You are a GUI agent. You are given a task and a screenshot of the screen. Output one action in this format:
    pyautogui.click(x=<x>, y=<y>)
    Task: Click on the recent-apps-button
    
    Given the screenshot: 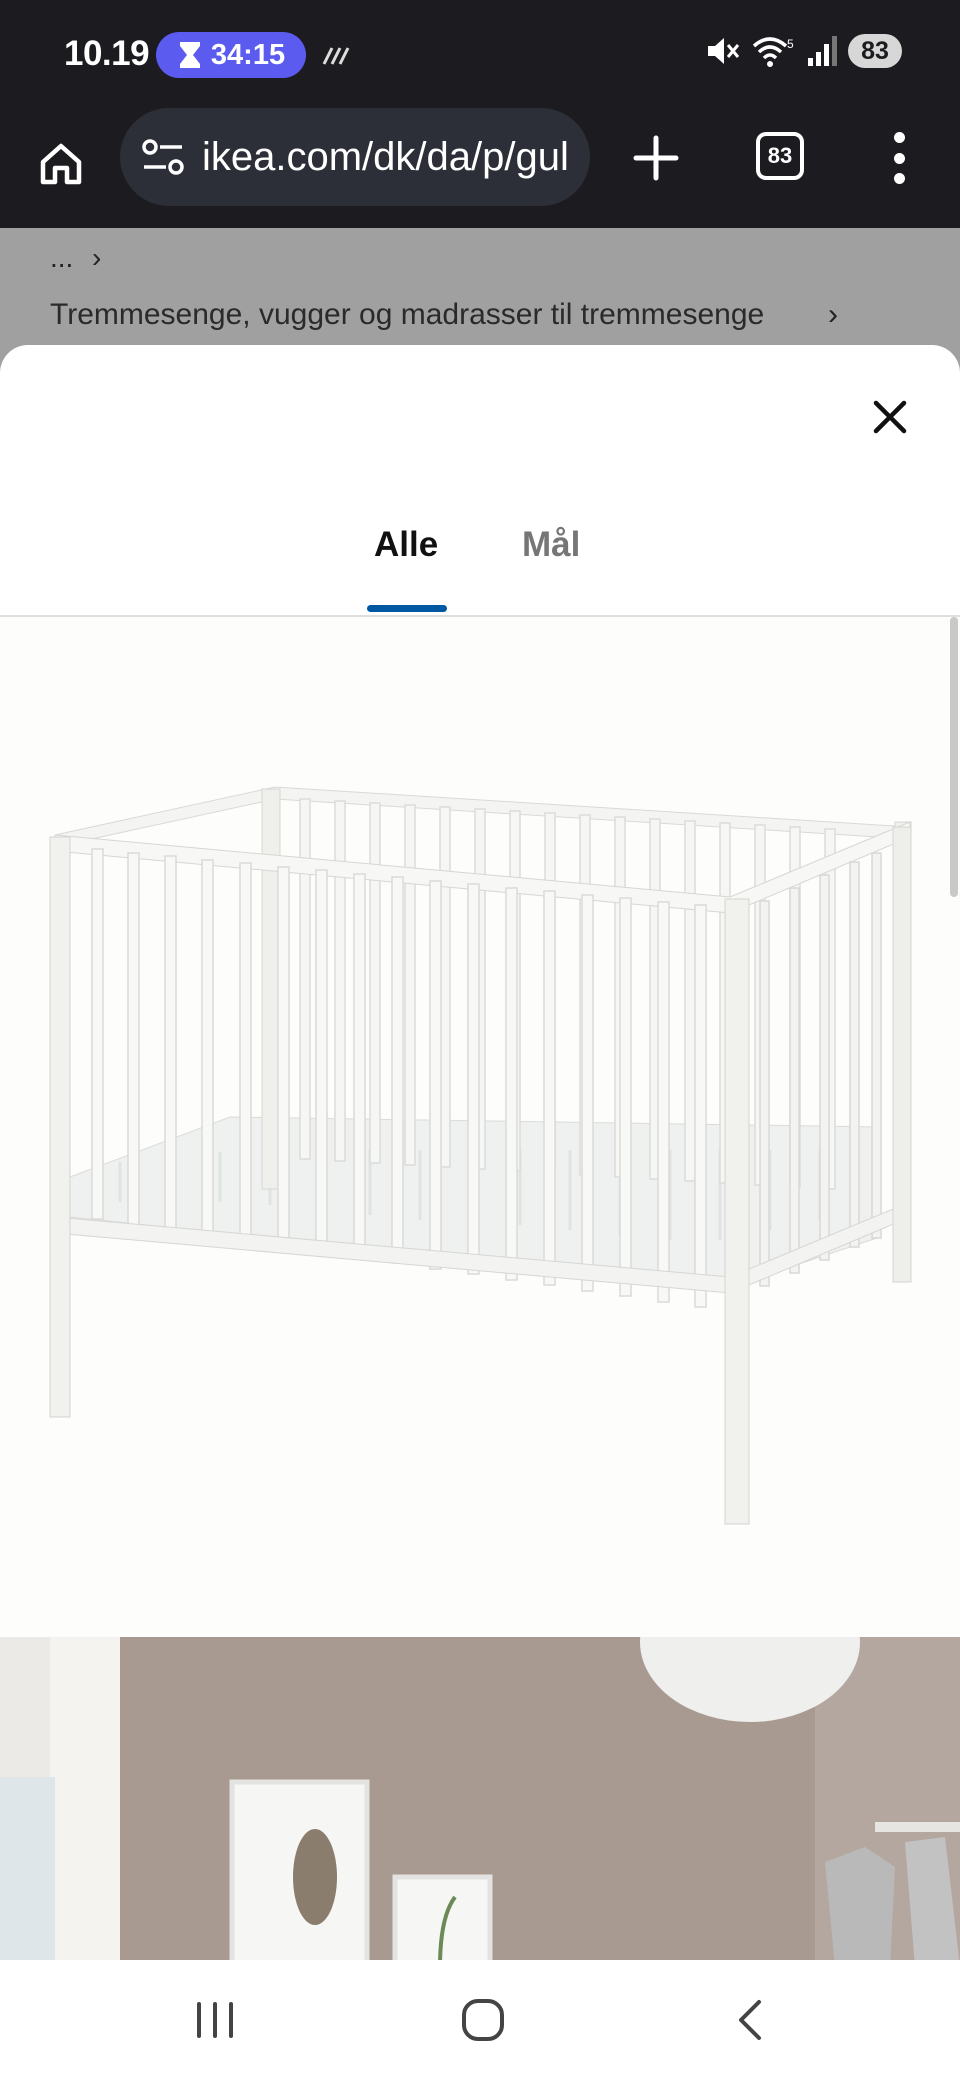 What is the action you would take?
    pyautogui.click(x=215, y=2020)
    